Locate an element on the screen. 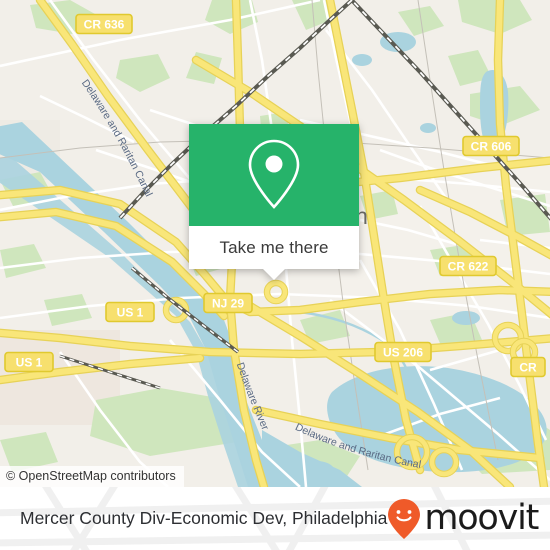  road-shield: NJ 29 is located at coordinates (228, 303).